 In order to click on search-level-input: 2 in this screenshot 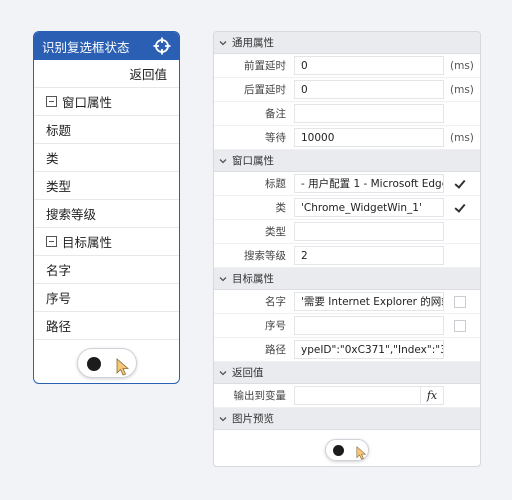, I will do `click(369, 255)`.